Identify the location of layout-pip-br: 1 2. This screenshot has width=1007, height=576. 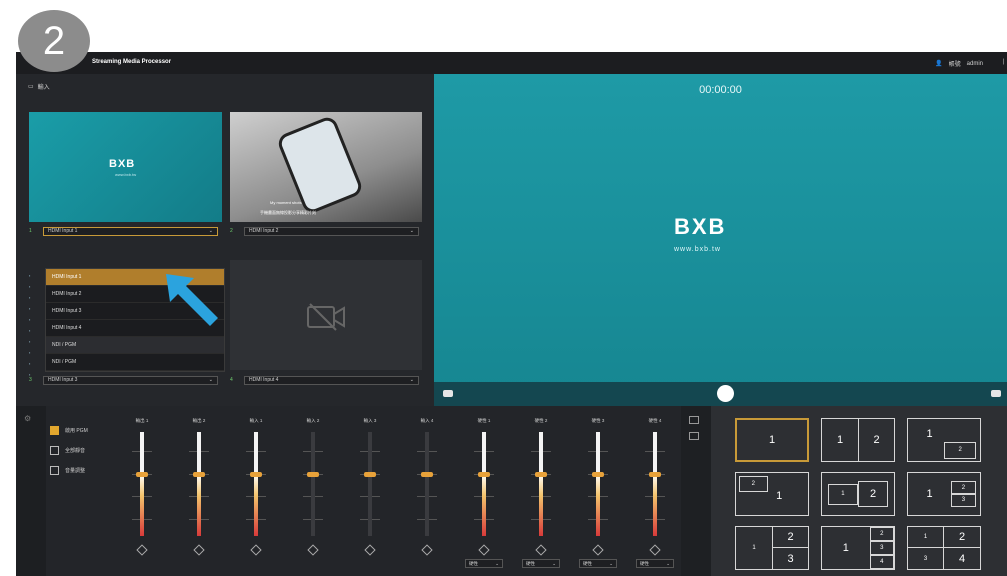
(944, 440).